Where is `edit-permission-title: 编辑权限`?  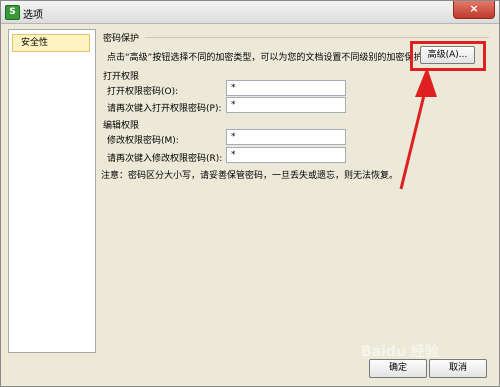 edit-permission-title: 编辑权限 is located at coordinates (121, 126).